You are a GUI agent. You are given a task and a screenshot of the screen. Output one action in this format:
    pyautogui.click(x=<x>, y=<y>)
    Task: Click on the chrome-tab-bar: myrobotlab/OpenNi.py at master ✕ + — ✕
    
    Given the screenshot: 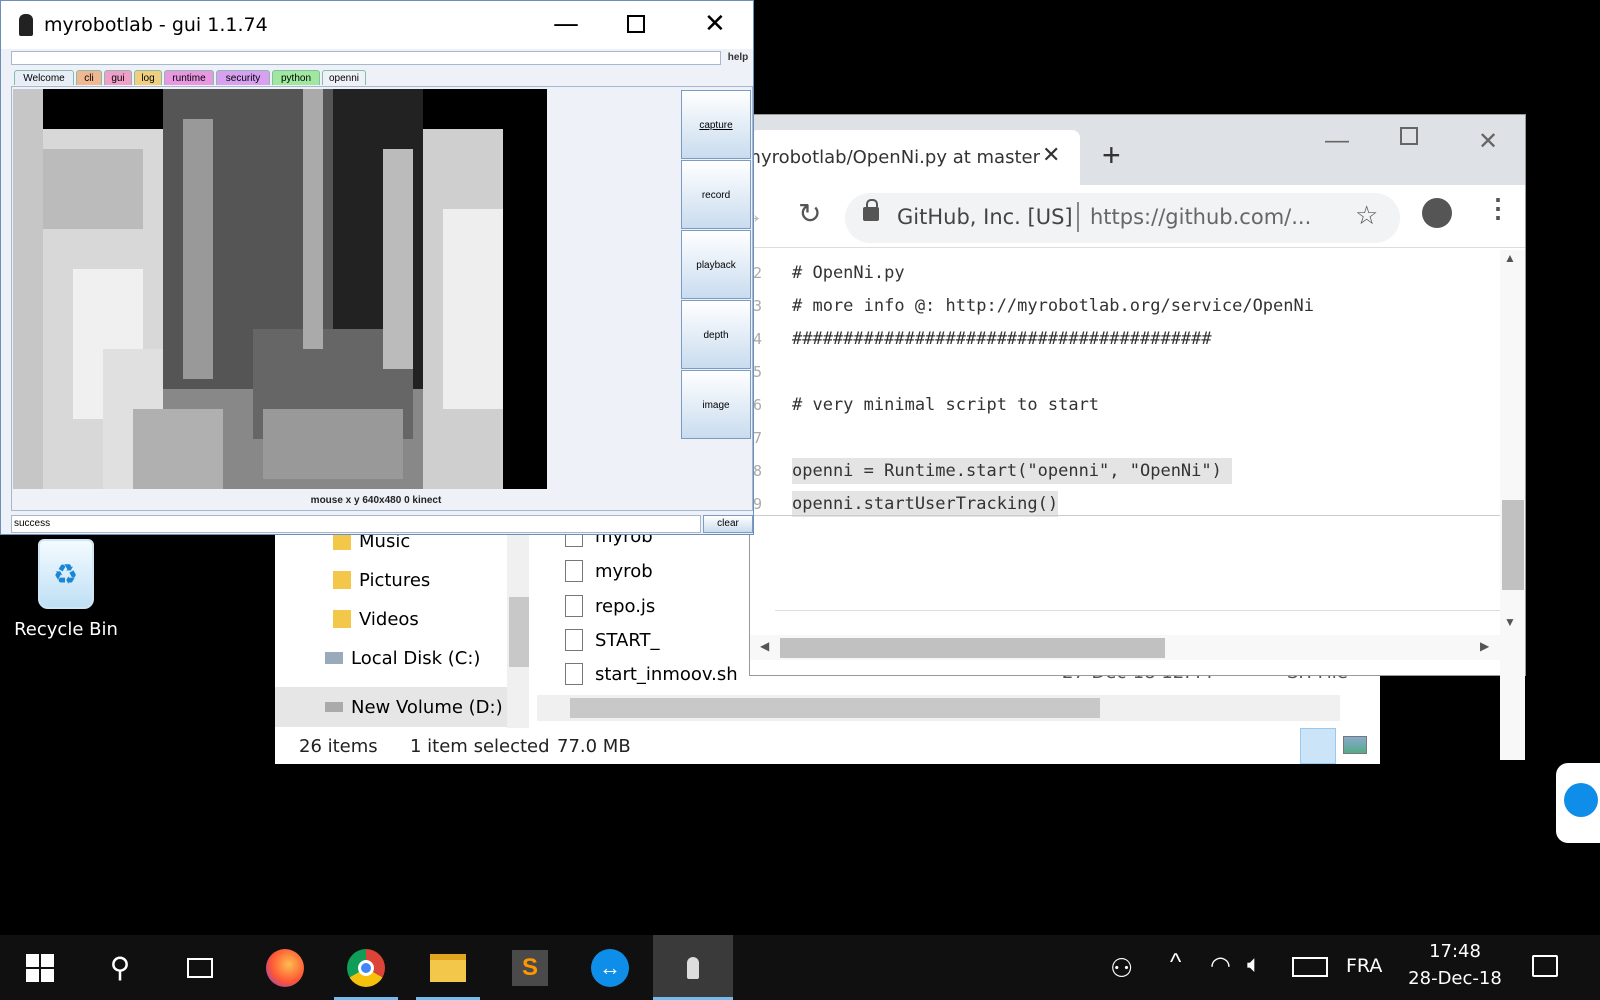 What is the action you would take?
    pyautogui.click(x=1137, y=150)
    